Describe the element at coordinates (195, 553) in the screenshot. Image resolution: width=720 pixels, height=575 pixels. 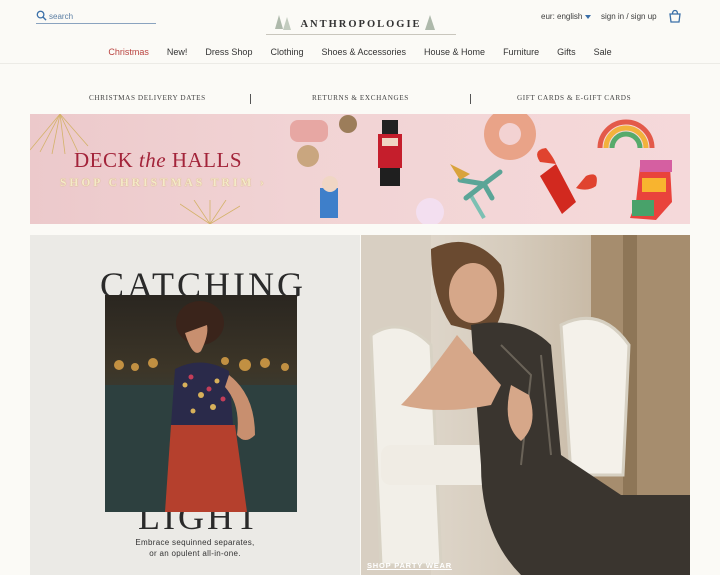
I see `tagline-line: or an opulent all-in-one.` at that location.